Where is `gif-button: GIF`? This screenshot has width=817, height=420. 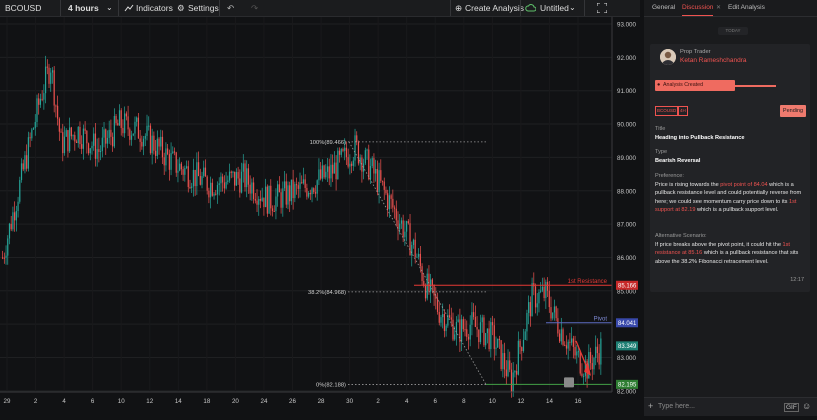 gif-button: GIF is located at coordinates (791, 407).